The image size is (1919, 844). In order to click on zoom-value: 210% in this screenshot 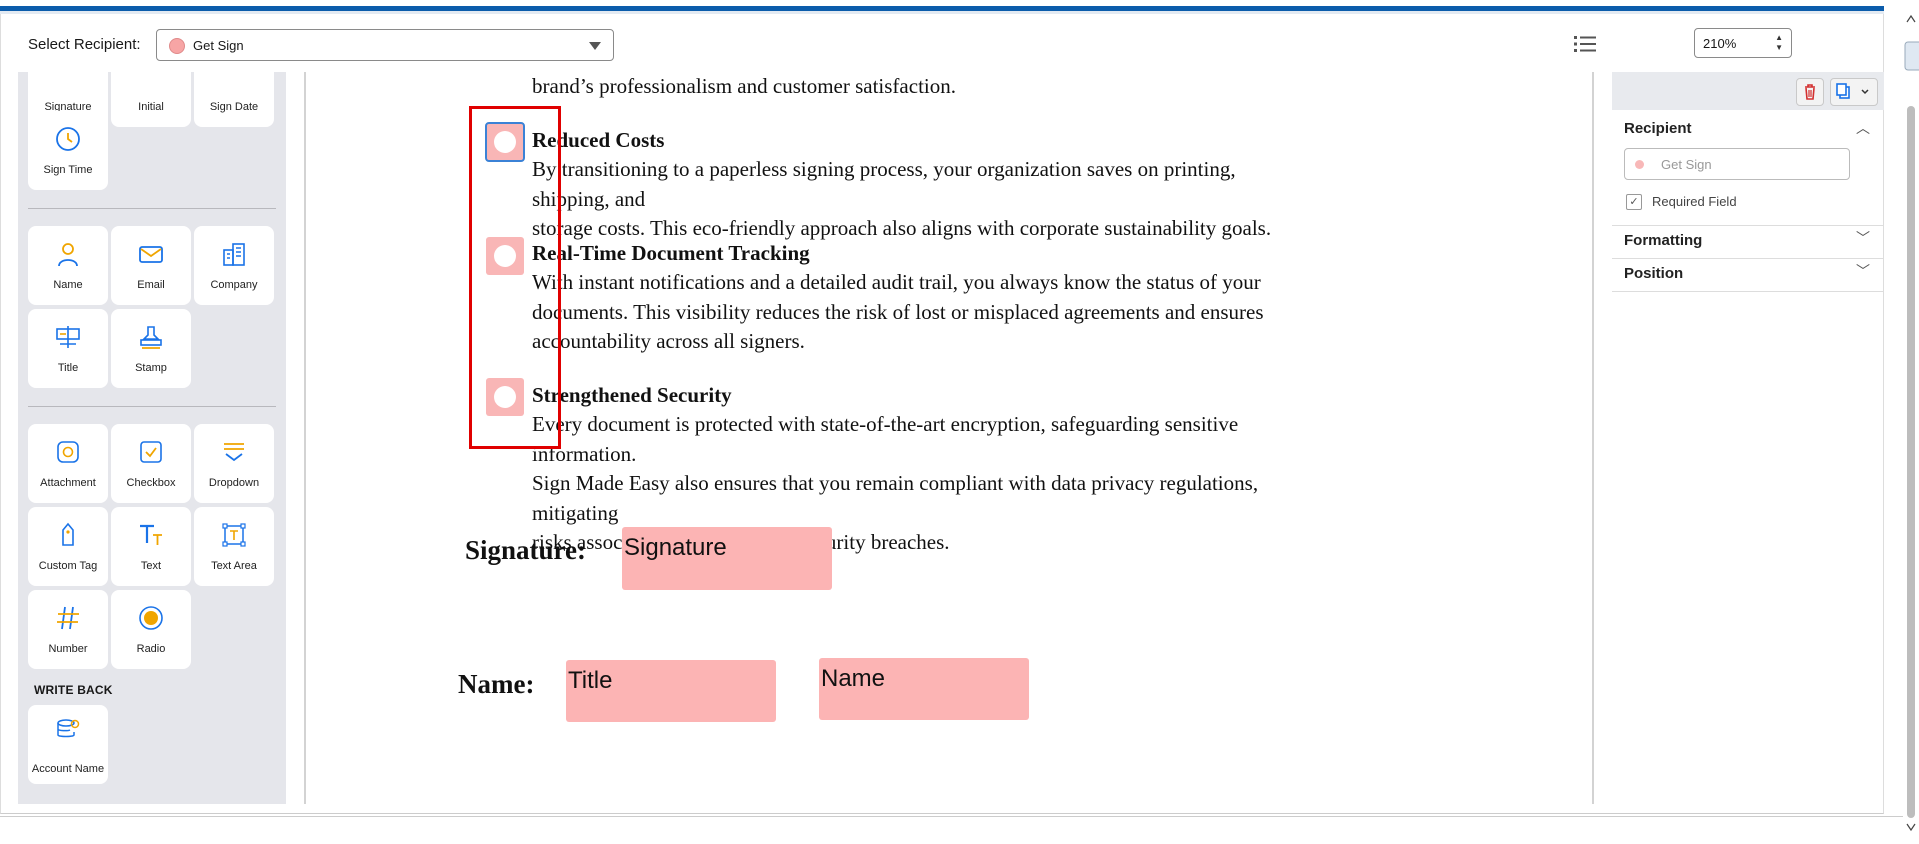, I will do `click(1720, 43)`.